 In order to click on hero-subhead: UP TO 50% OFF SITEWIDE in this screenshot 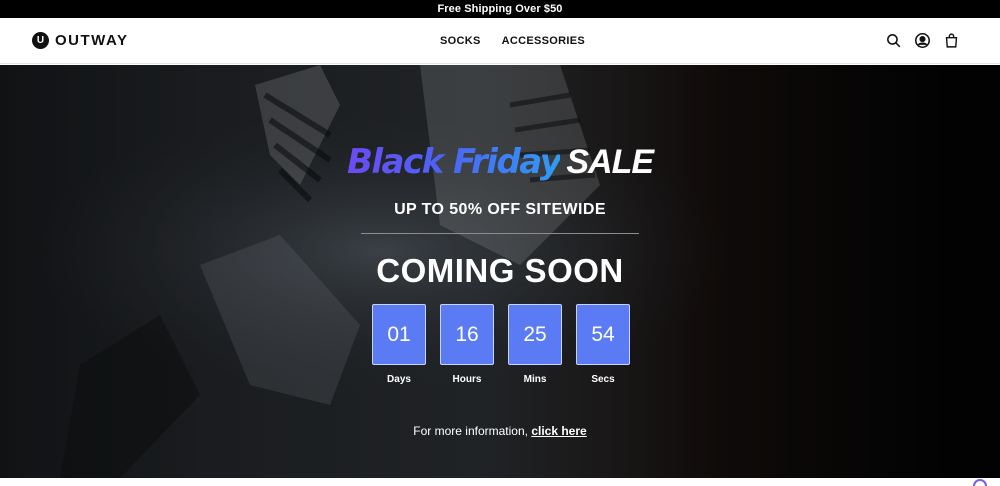, I will do `click(500, 209)`.